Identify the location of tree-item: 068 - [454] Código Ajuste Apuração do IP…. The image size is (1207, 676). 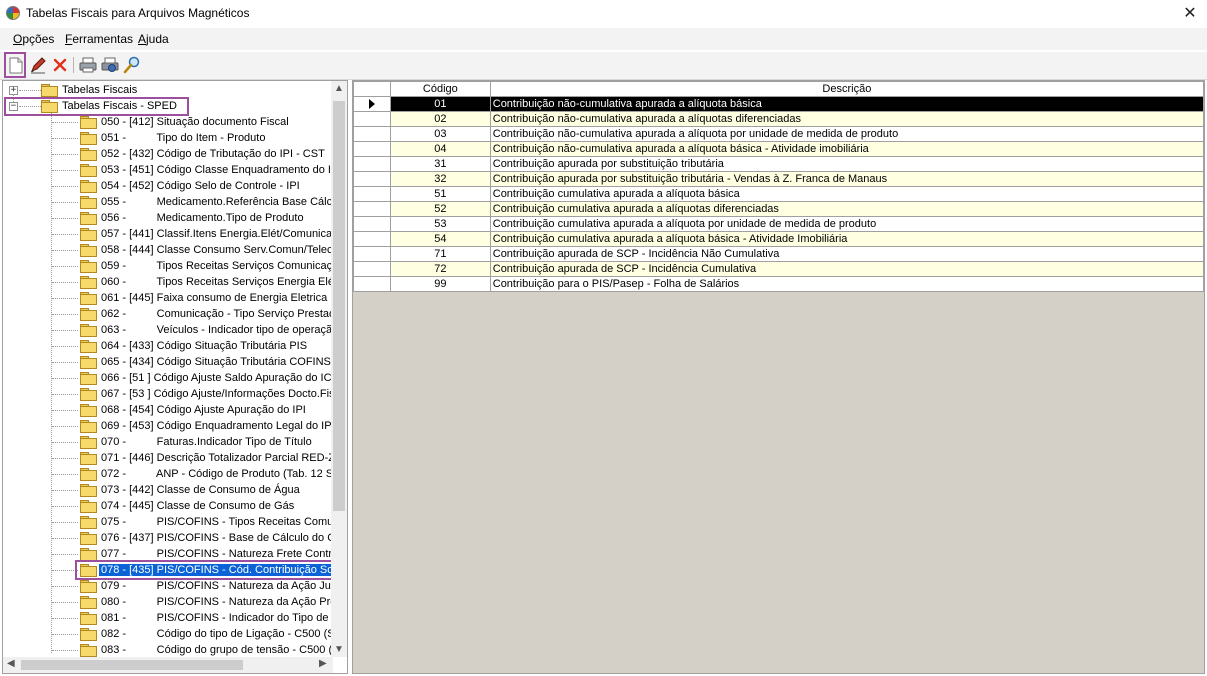
(194, 410).